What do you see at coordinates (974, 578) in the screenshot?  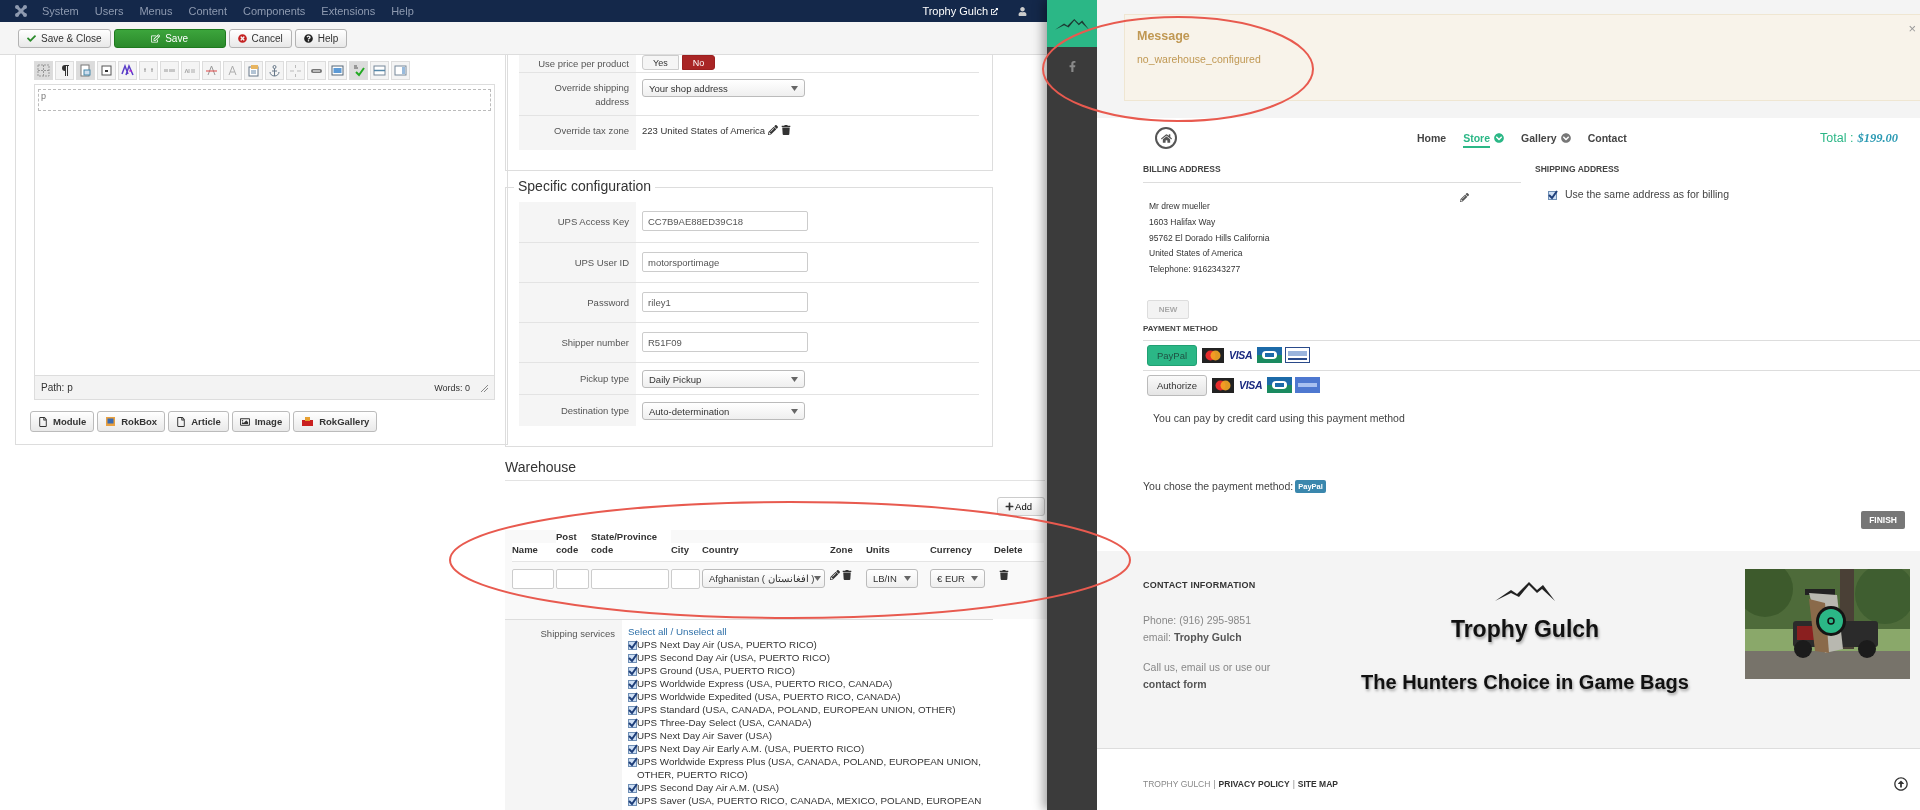 I see `caret-icon` at bounding box center [974, 578].